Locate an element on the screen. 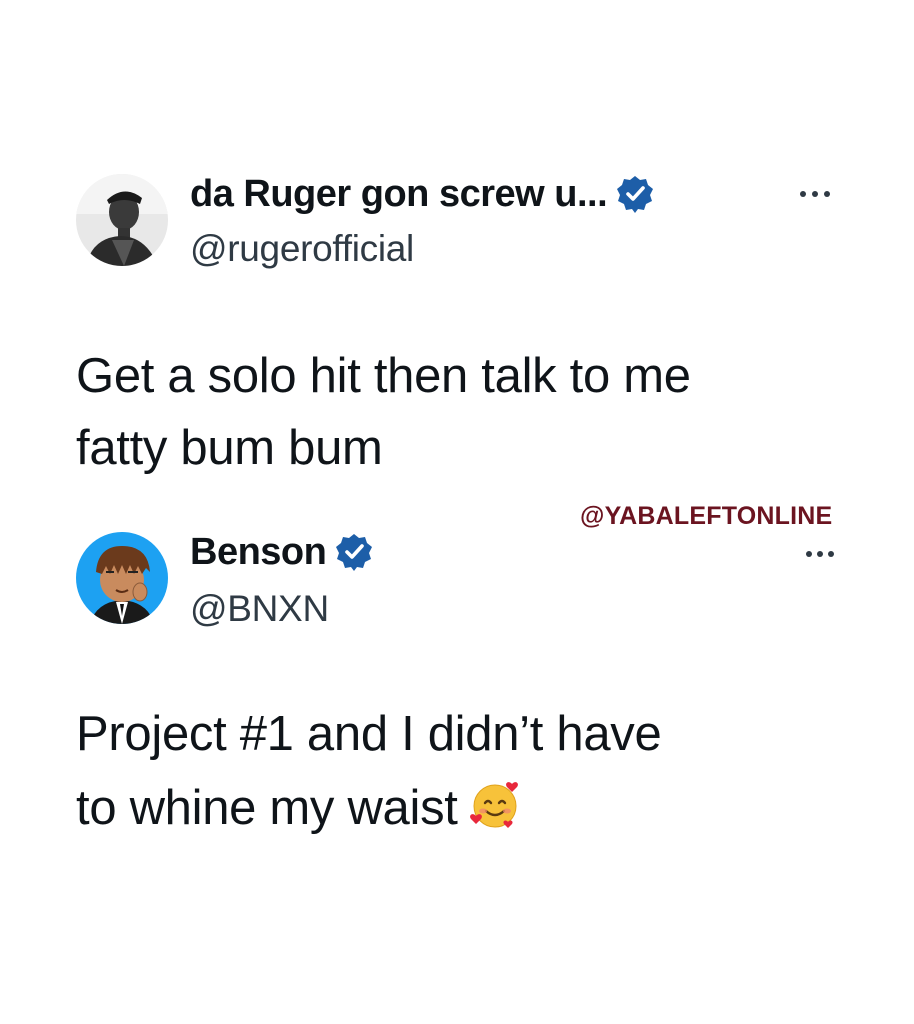 The width and height of the screenshot is (914, 1024). smiling-face-with-hearts-icon is located at coordinates (495, 805).